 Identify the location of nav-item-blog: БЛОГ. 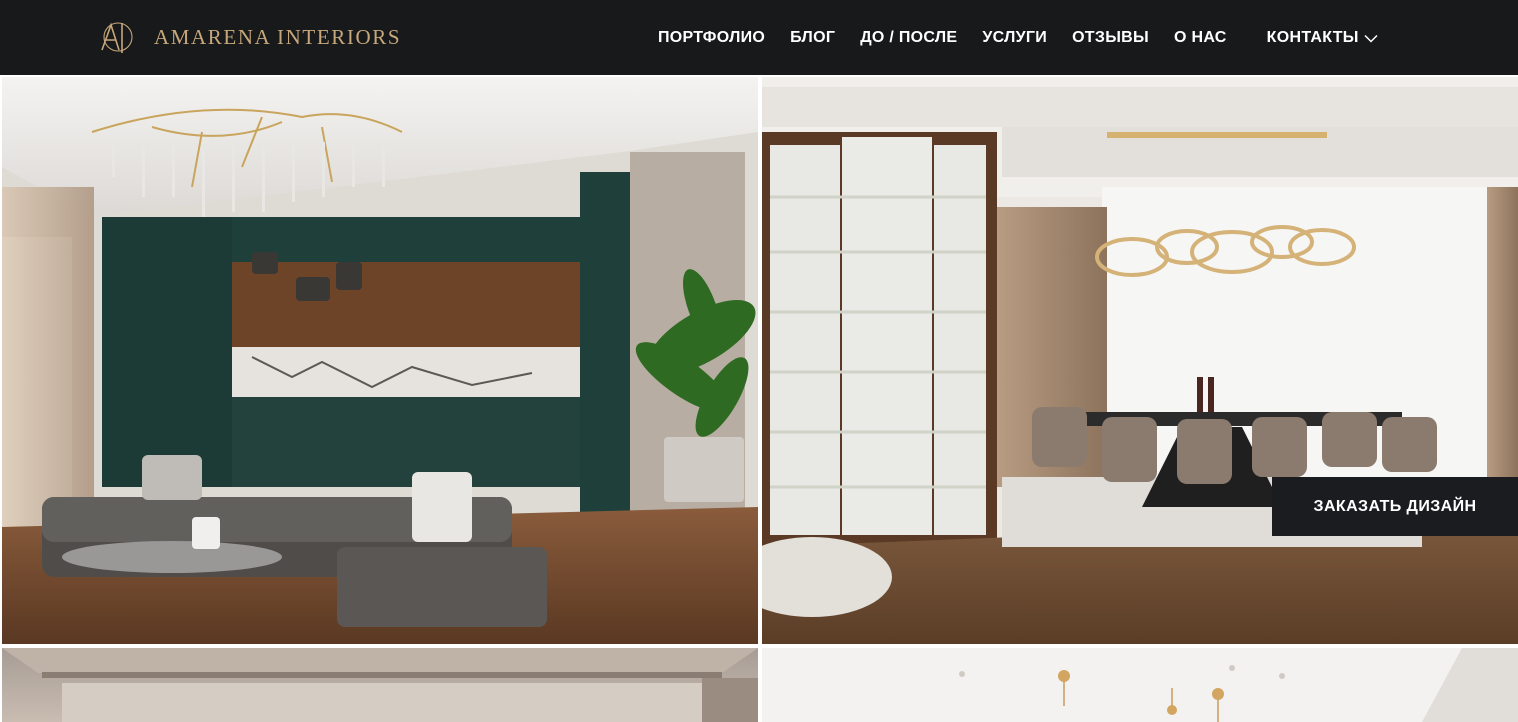
(812, 38).